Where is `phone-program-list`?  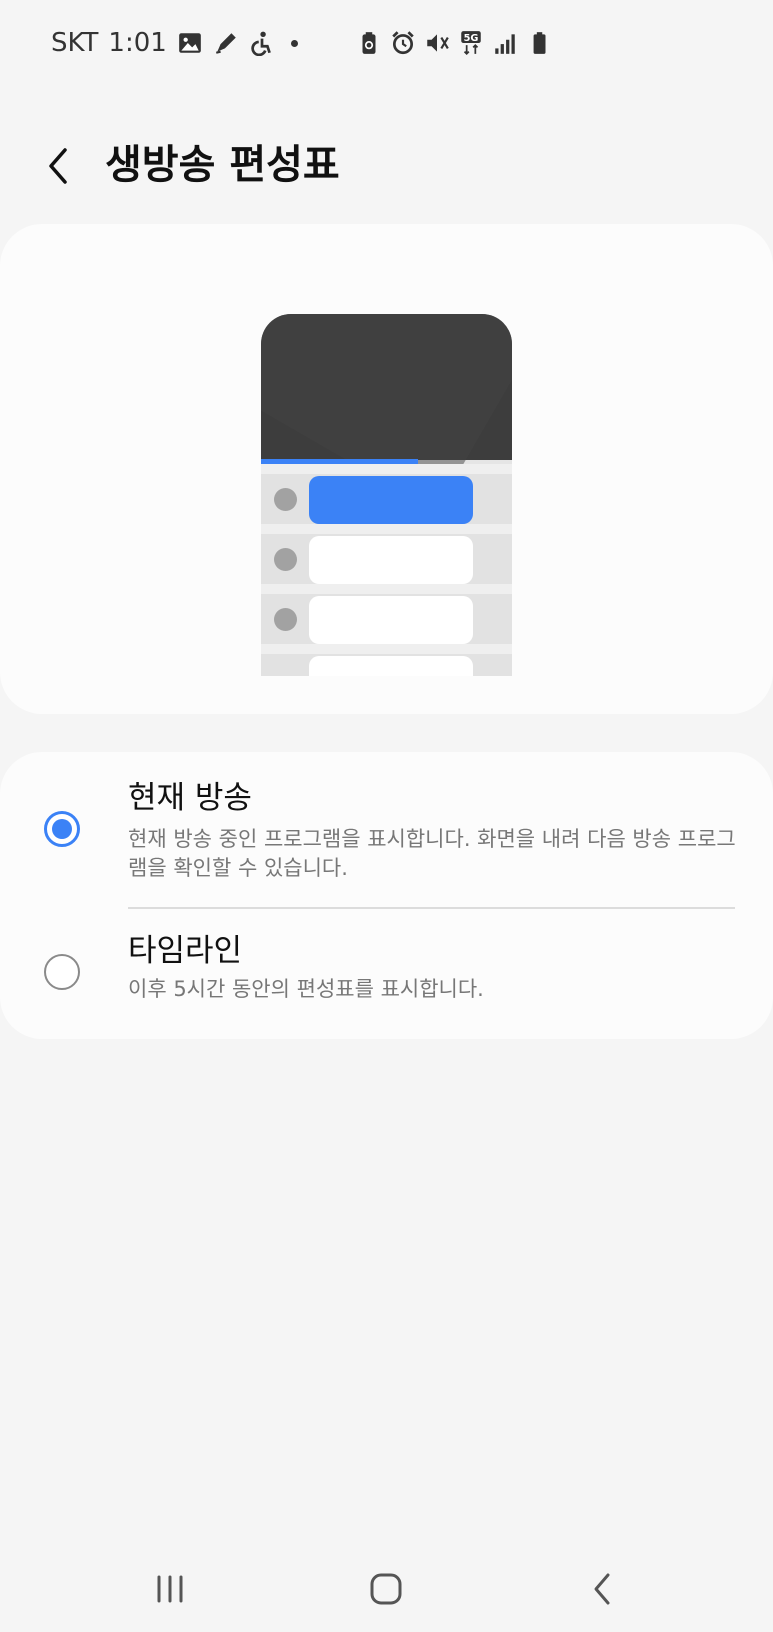
phone-program-list is located at coordinates (386, 570).